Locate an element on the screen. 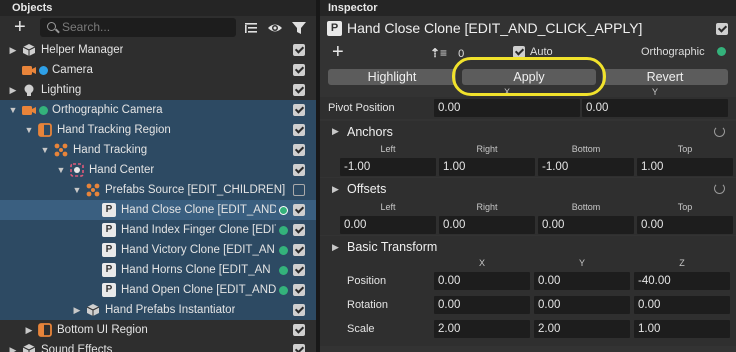  position-z-field: -40.00 is located at coordinates (682, 281).